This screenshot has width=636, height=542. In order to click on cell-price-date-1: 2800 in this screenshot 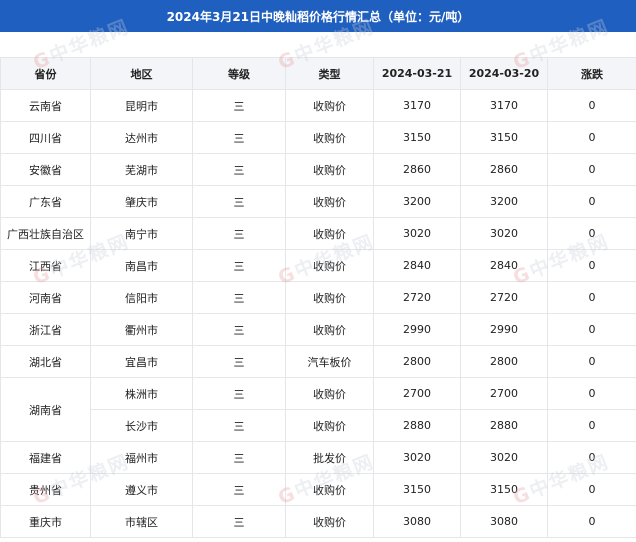, I will do `click(417, 361)`.